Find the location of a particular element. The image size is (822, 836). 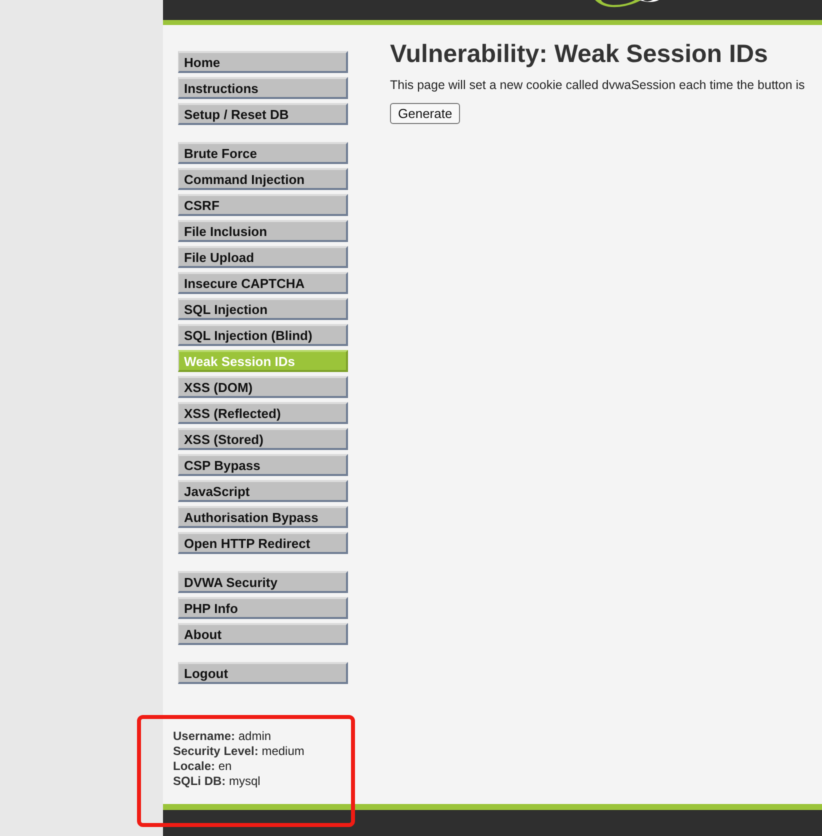

menu-item: About is located at coordinates (263, 634).